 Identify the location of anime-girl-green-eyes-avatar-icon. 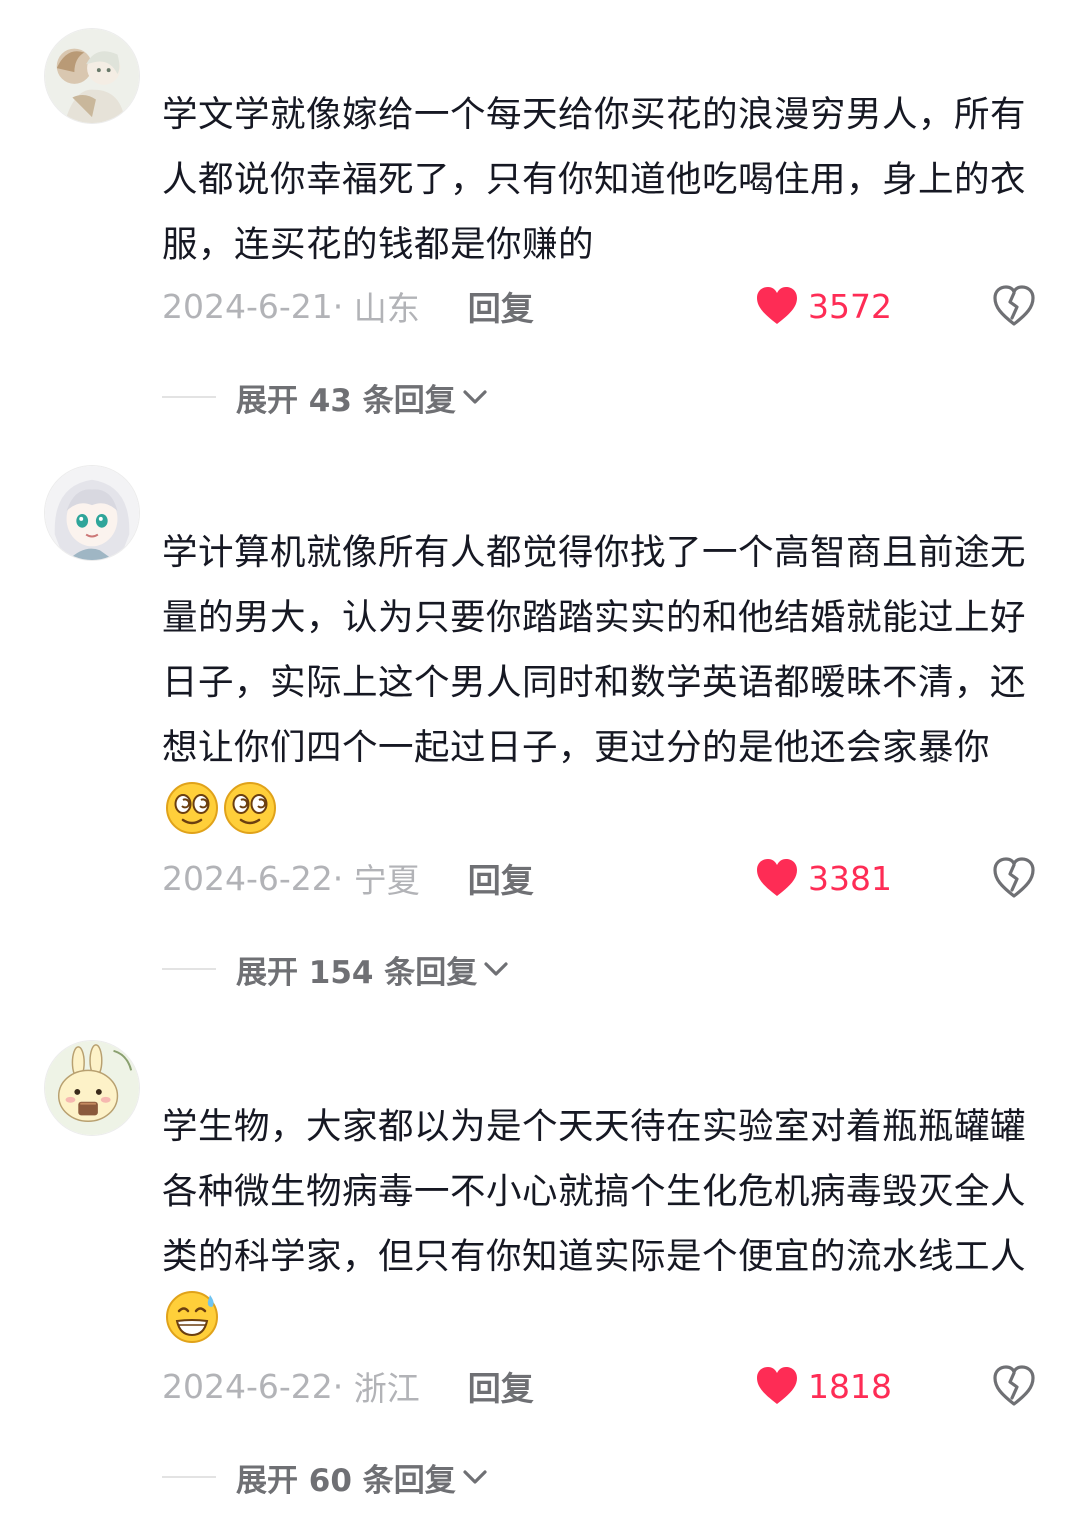
(92, 513).